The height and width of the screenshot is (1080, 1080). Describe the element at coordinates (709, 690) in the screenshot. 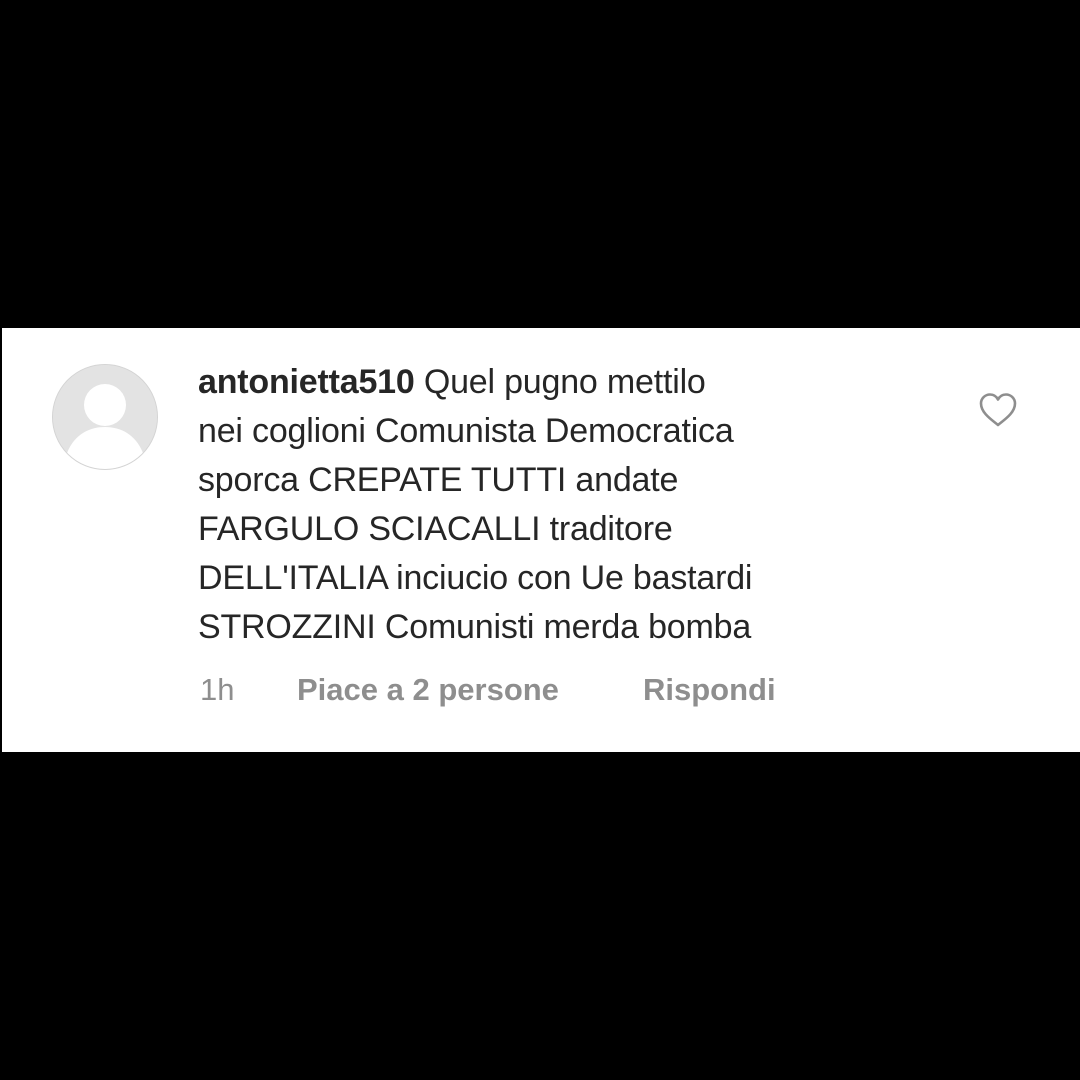

I see `reply-button: Rispondi` at that location.